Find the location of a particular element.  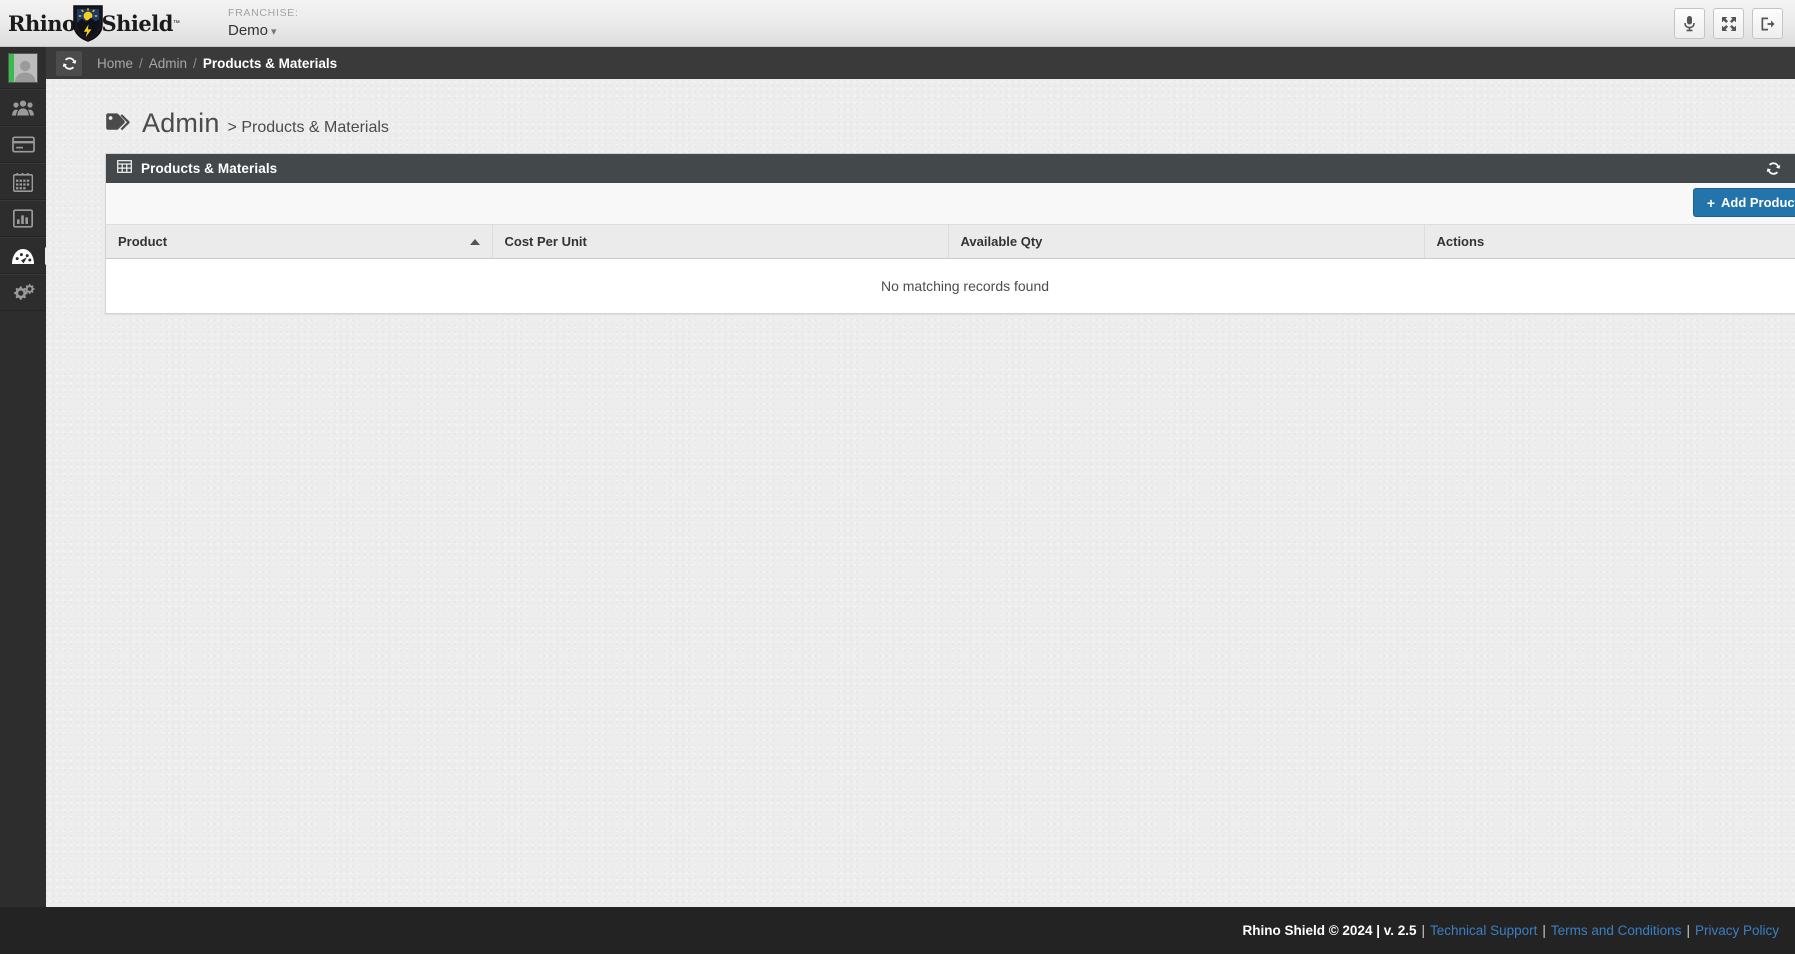

plus-icon: + is located at coordinates (1710, 202).